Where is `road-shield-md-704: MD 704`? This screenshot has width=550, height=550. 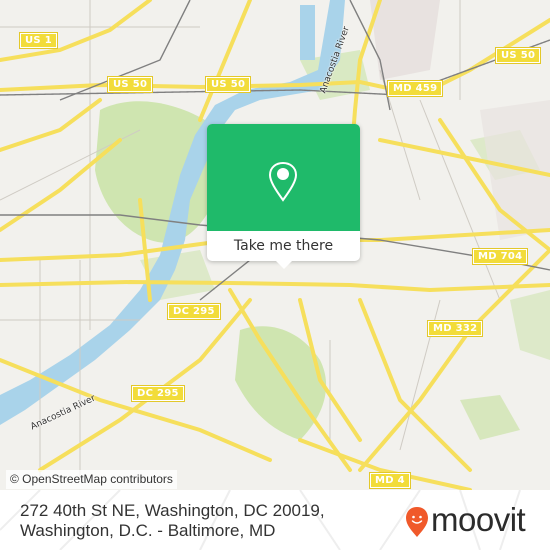 road-shield-md-704: MD 704 is located at coordinates (500, 256).